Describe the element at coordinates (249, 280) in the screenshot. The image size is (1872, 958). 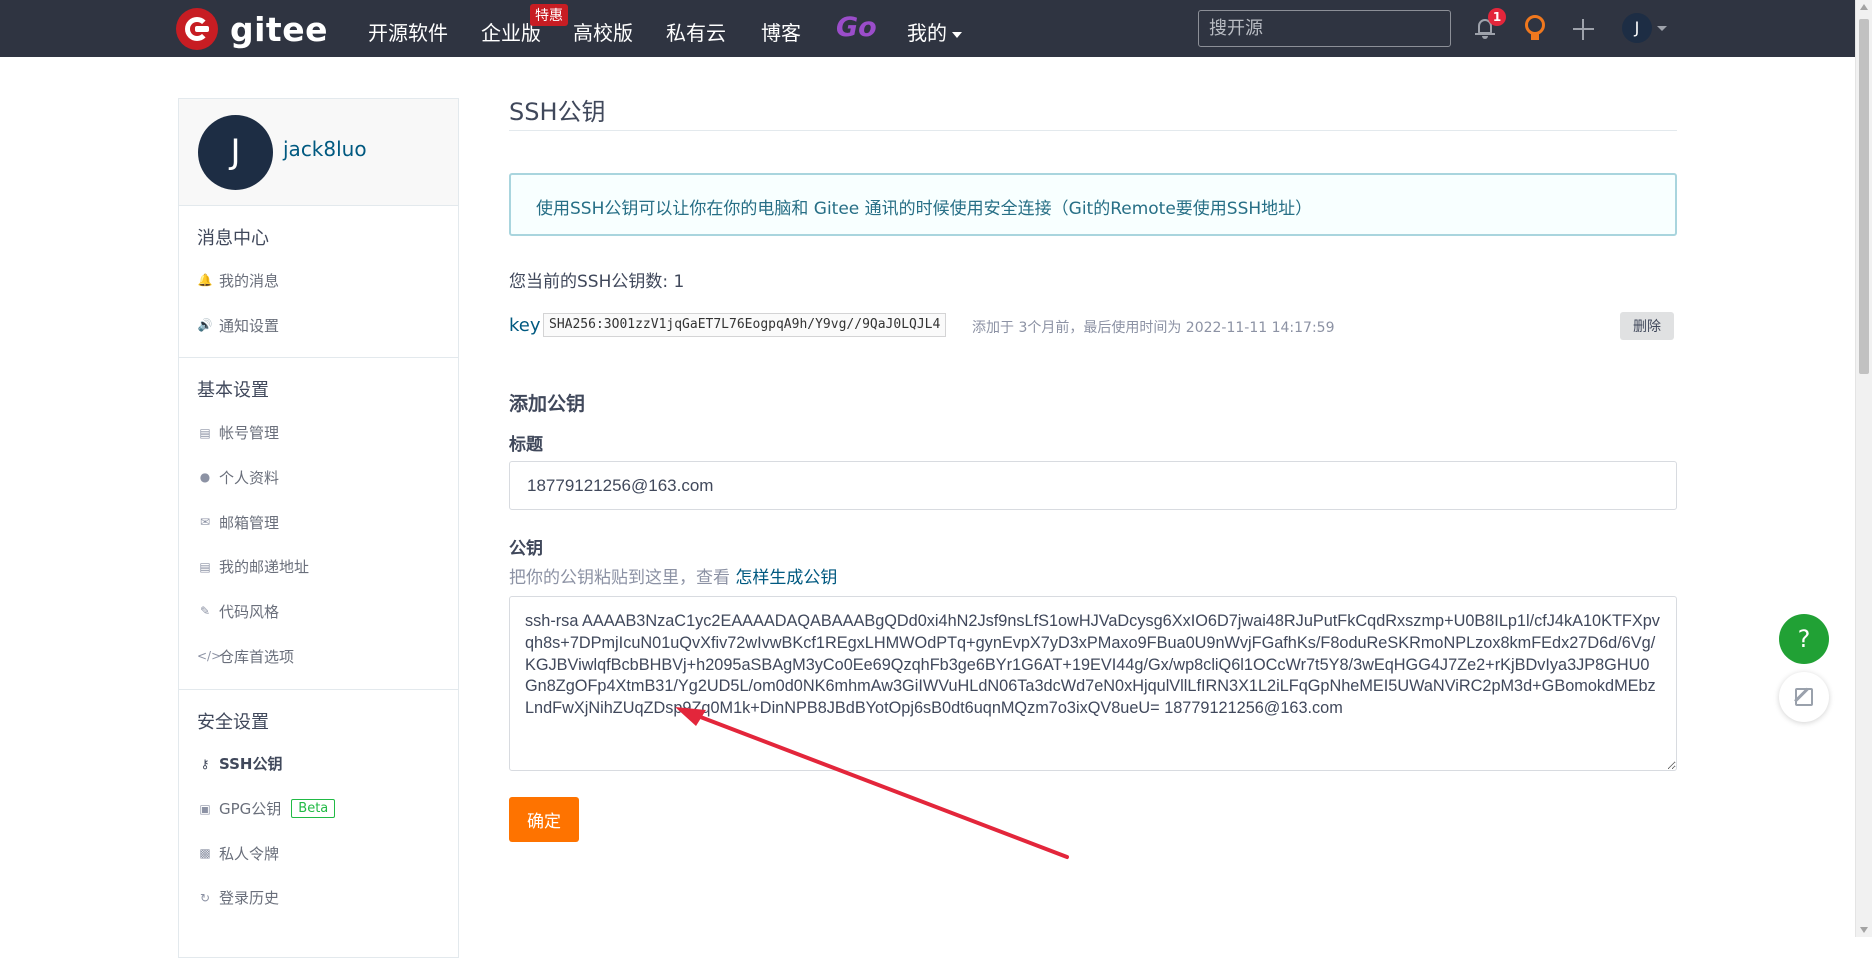
I see `sidebar-item-label: 我的消息` at that location.